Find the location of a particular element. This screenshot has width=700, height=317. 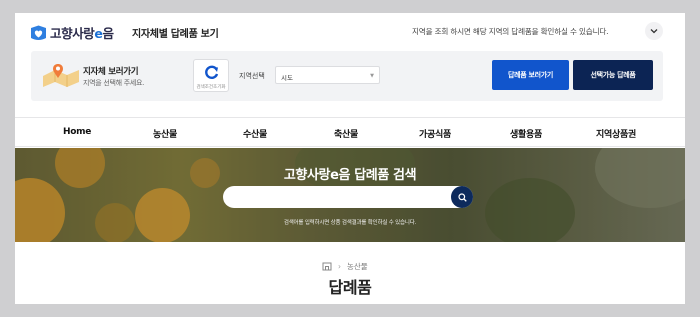

nav-item-seafood: 수산물 is located at coordinates (255, 133).